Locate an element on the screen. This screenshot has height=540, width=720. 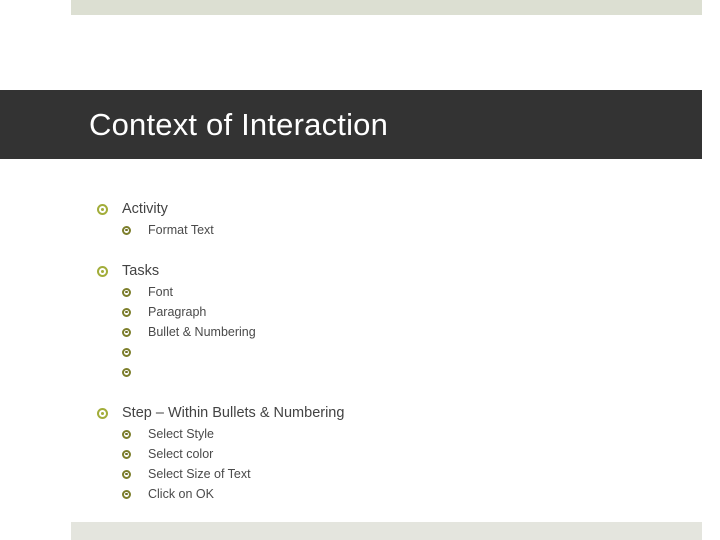
outline-item-level2: Bullet & Numbering is located at coordinates (360, 332).